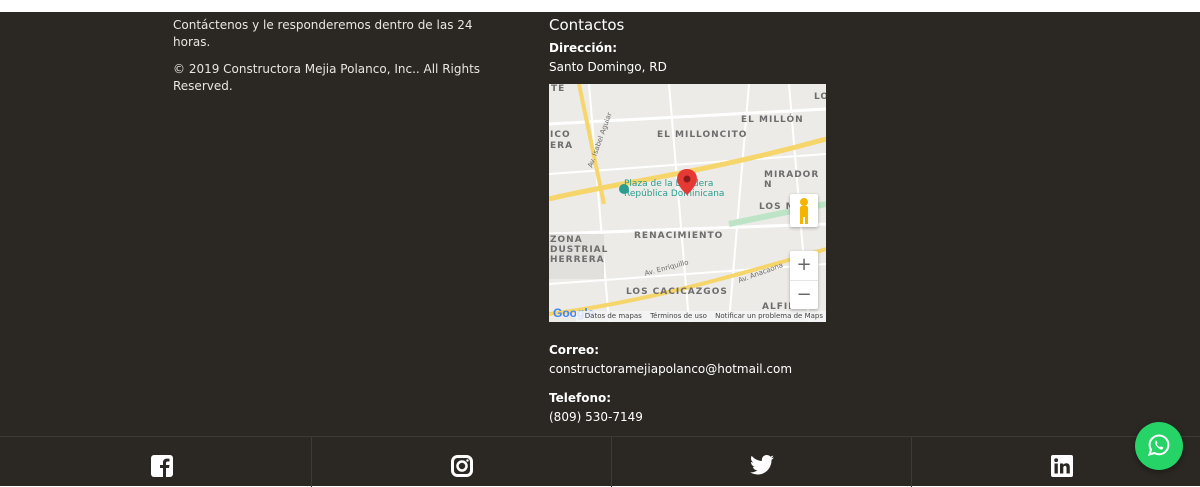 This screenshot has width=1200, height=487. What do you see at coordinates (761, 465) in the screenshot?
I see `twitter-icon` at bounding box center [761, 465].